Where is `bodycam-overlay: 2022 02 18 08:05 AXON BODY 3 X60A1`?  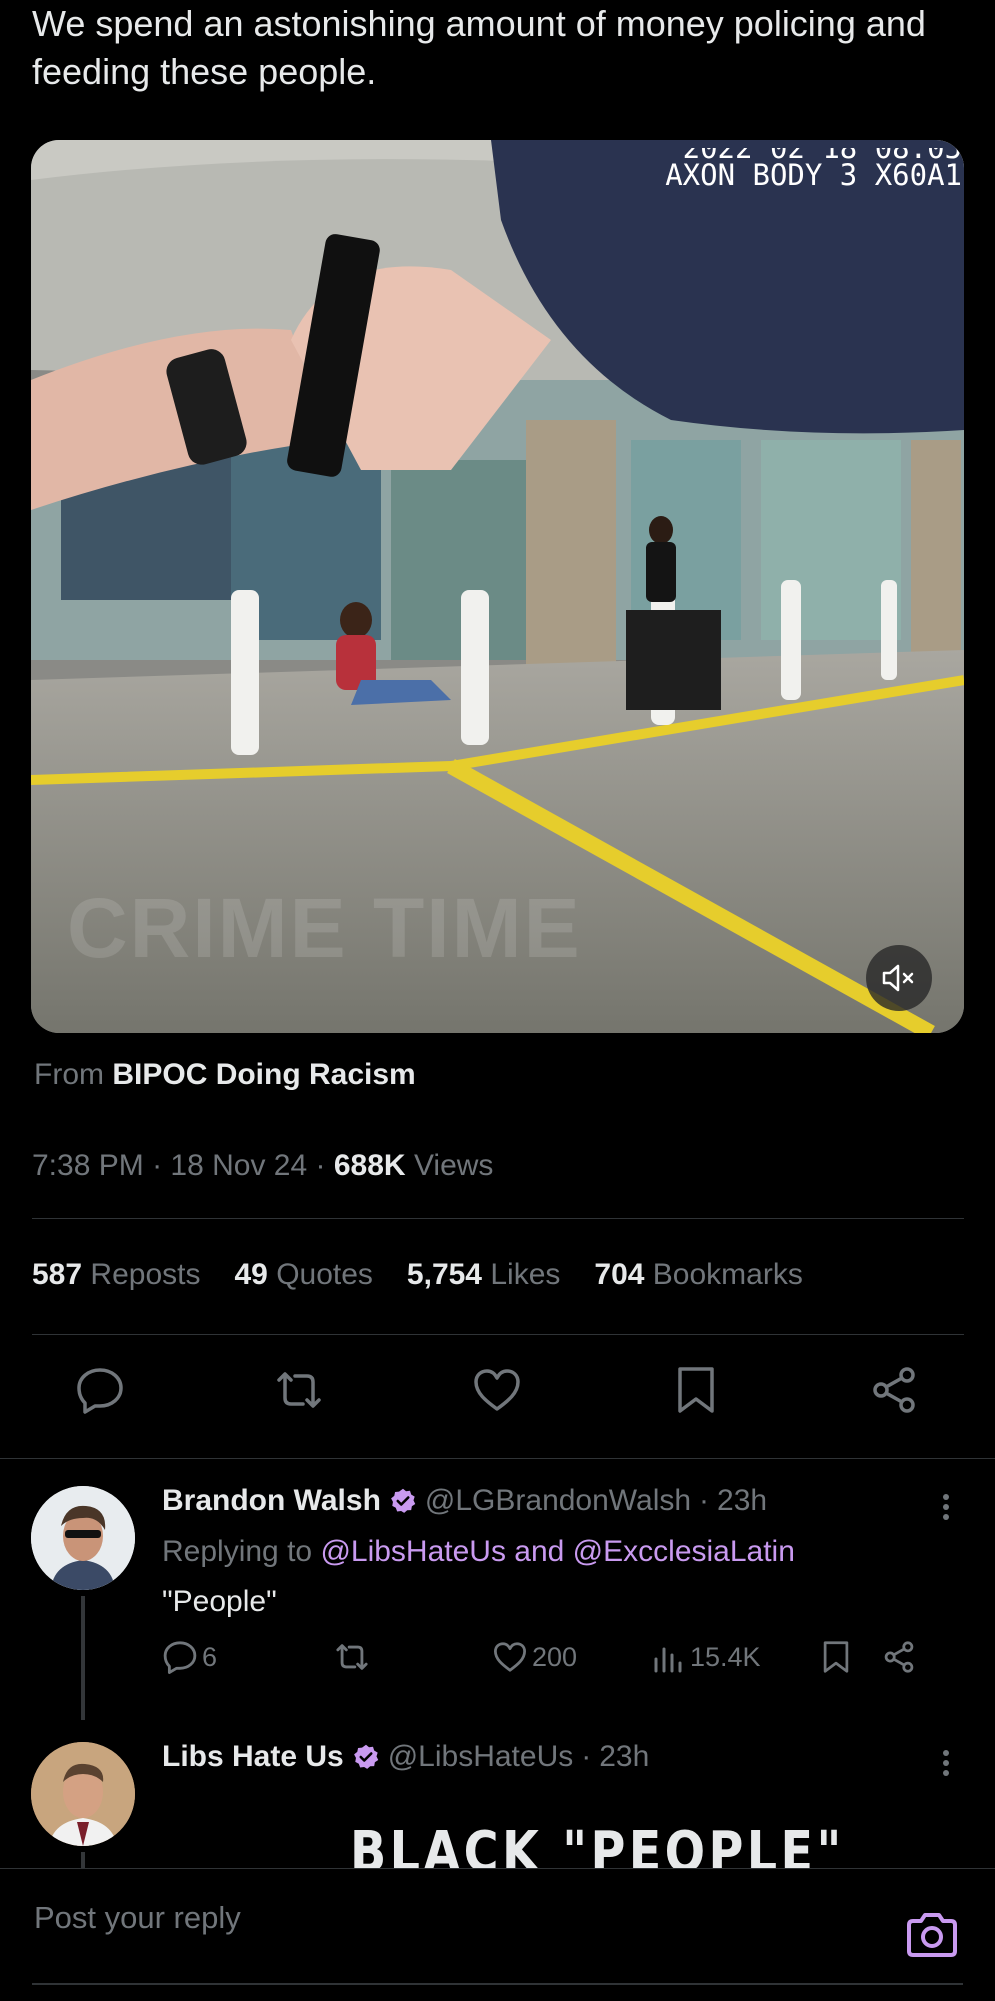
bodycam-overlay: 2022 02 18 08:05 AXON BODY 3 X60A1 is located at coordinates (813, 169).